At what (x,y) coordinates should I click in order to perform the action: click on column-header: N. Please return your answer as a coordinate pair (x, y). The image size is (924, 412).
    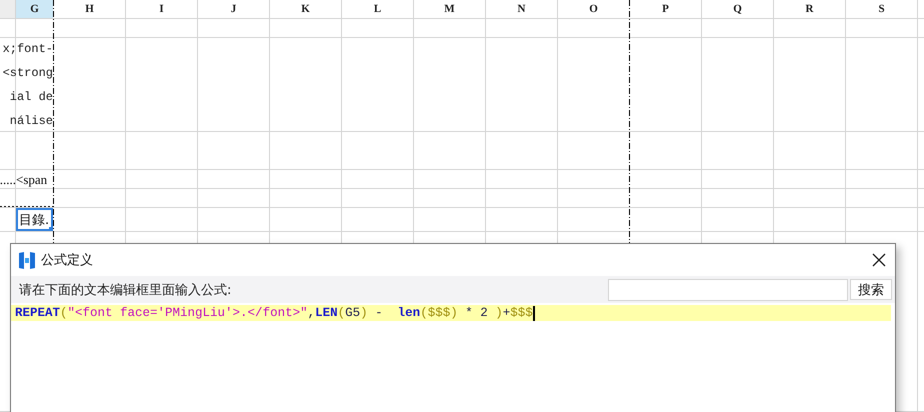
    Looking at the image, I should click on (521, 9).